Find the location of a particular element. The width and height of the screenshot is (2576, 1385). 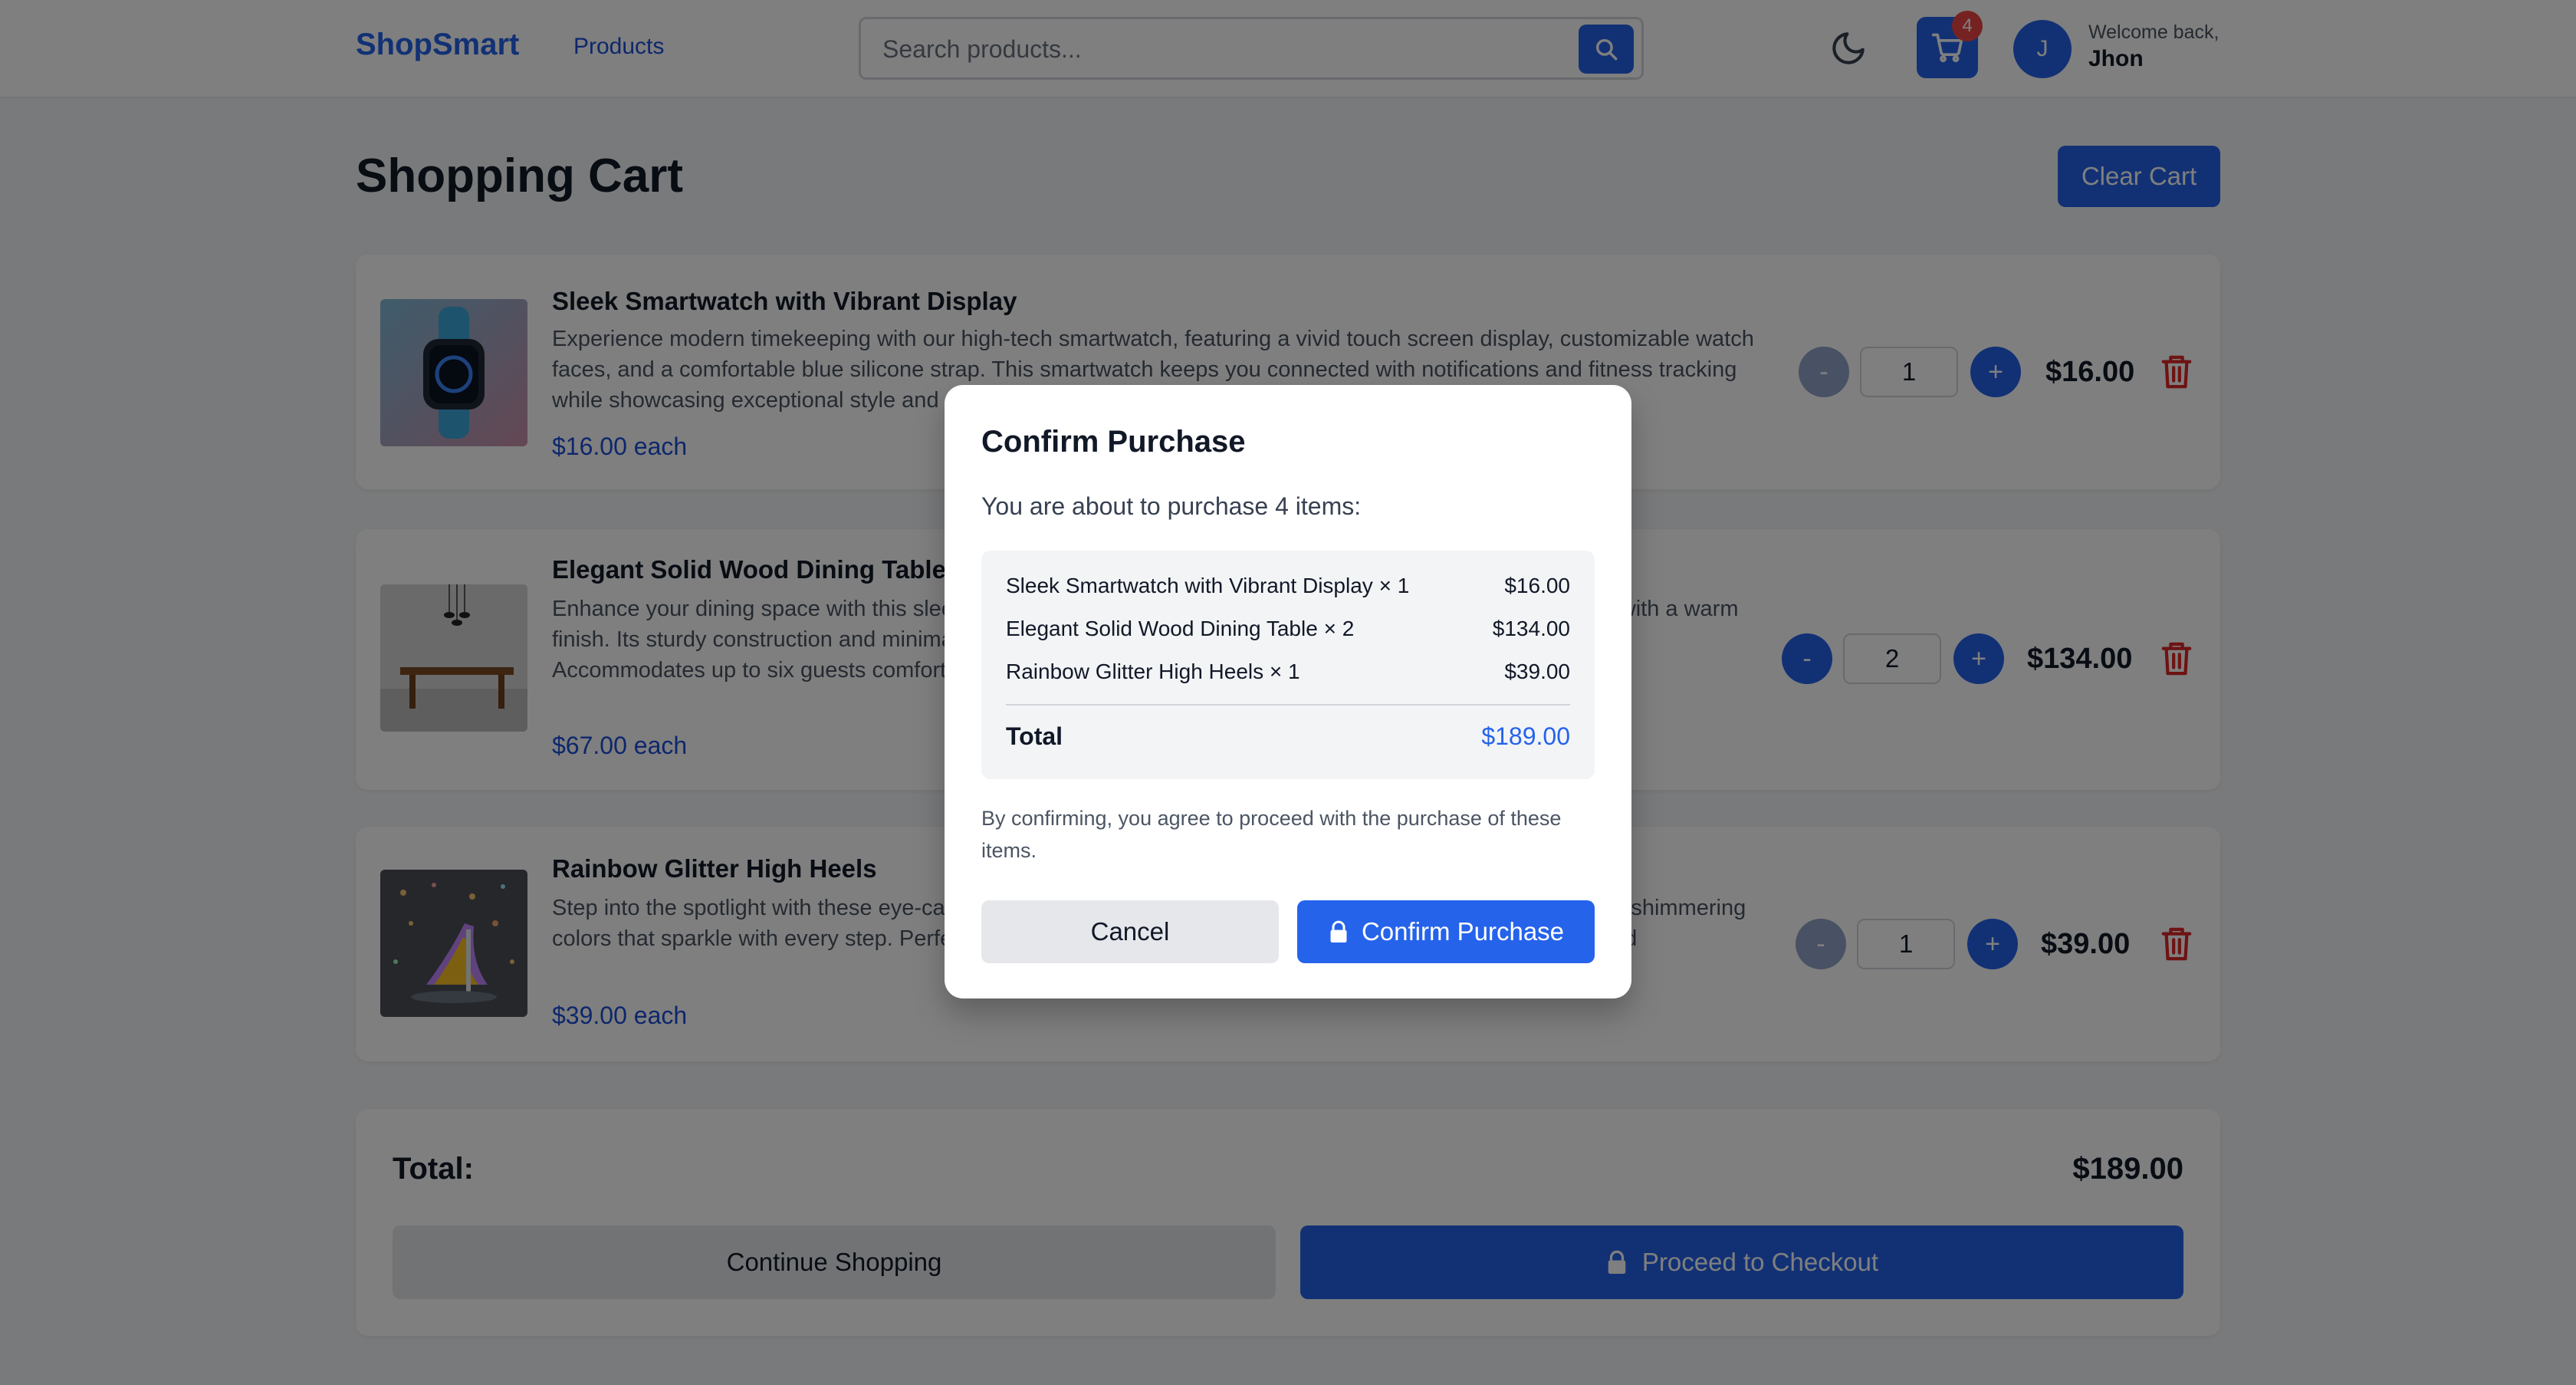

order-item-price: $39.00 is located at coordinates (1537, 672).